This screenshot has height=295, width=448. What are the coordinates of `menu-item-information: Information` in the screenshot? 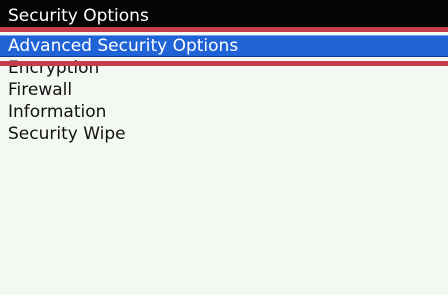 It's located at (224, 112).